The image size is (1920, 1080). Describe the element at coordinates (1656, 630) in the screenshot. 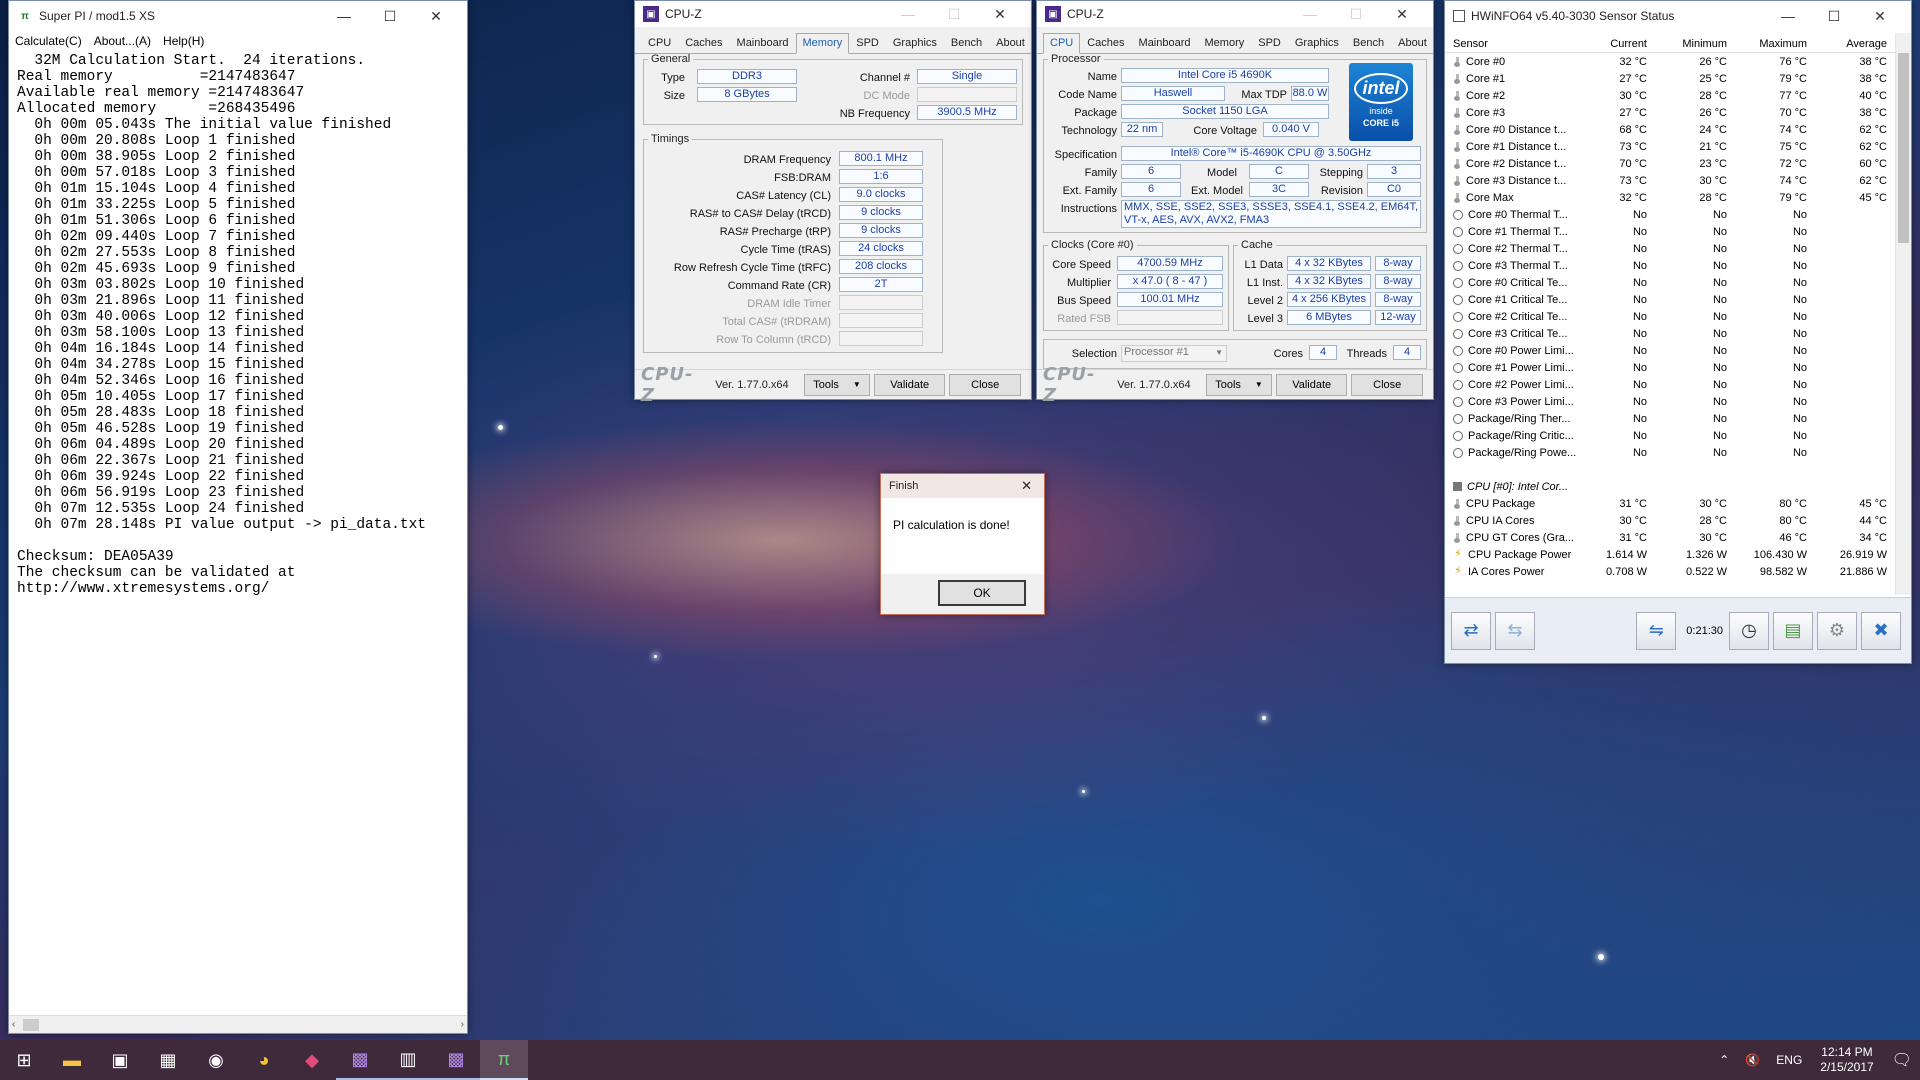

I see `network-icon: ⇋` at that location.